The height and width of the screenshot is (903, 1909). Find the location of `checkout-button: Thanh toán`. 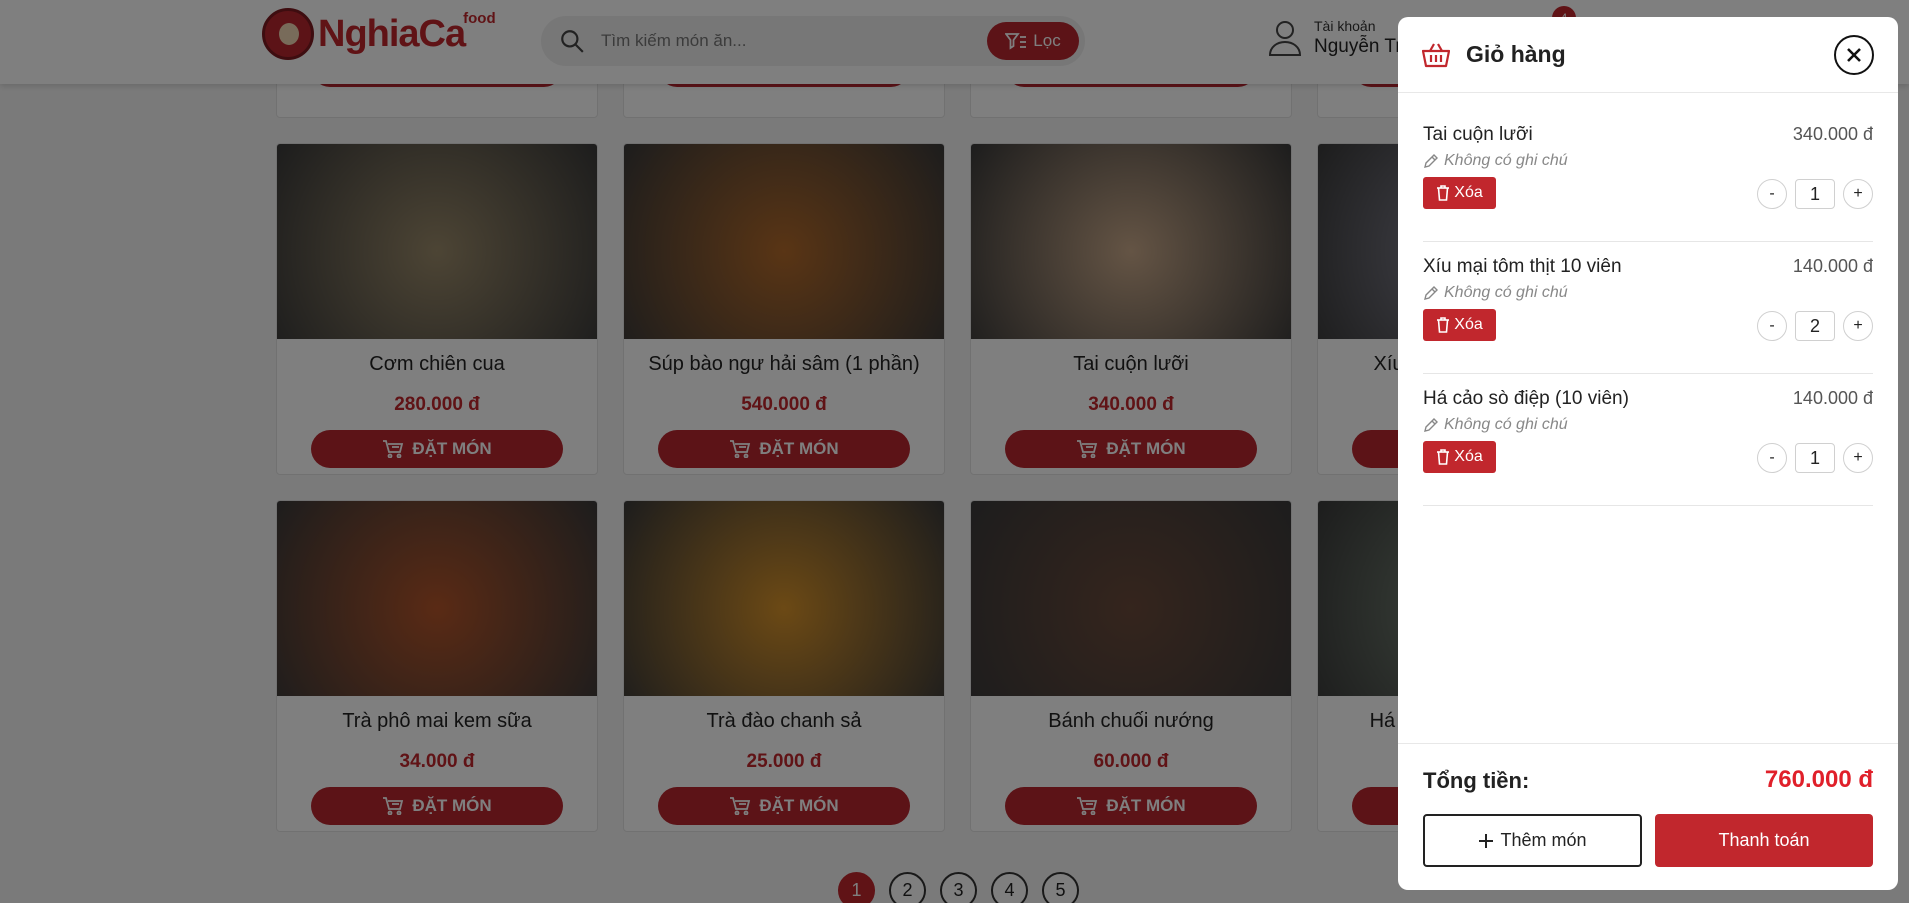

checkout-button: Thanh toán is located at coordinates (1764, 840).